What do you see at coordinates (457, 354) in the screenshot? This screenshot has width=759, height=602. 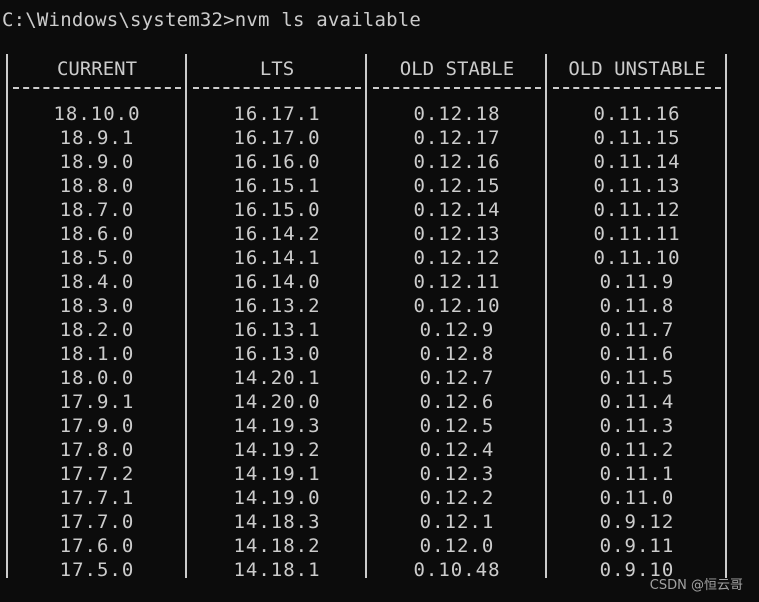 I see `table-cell: 0.12.8` at bounding box center [457, 354].